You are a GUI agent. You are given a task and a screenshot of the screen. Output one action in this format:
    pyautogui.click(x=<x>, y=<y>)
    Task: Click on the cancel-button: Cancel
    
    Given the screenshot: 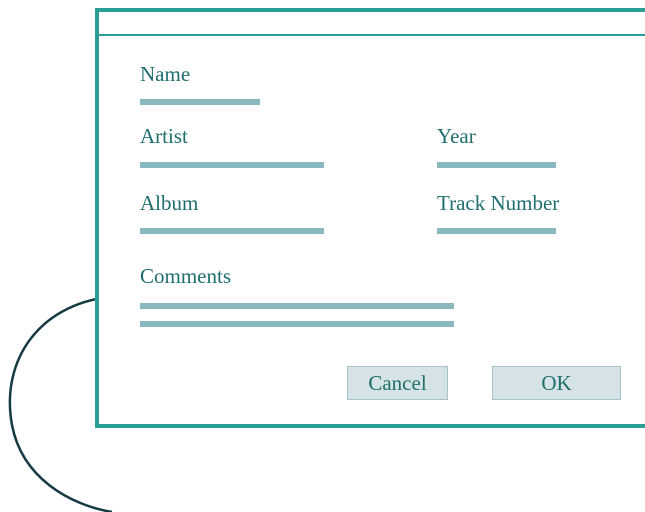 What is the action you would take?
    pyautogui.click(x=397, y=383)
    